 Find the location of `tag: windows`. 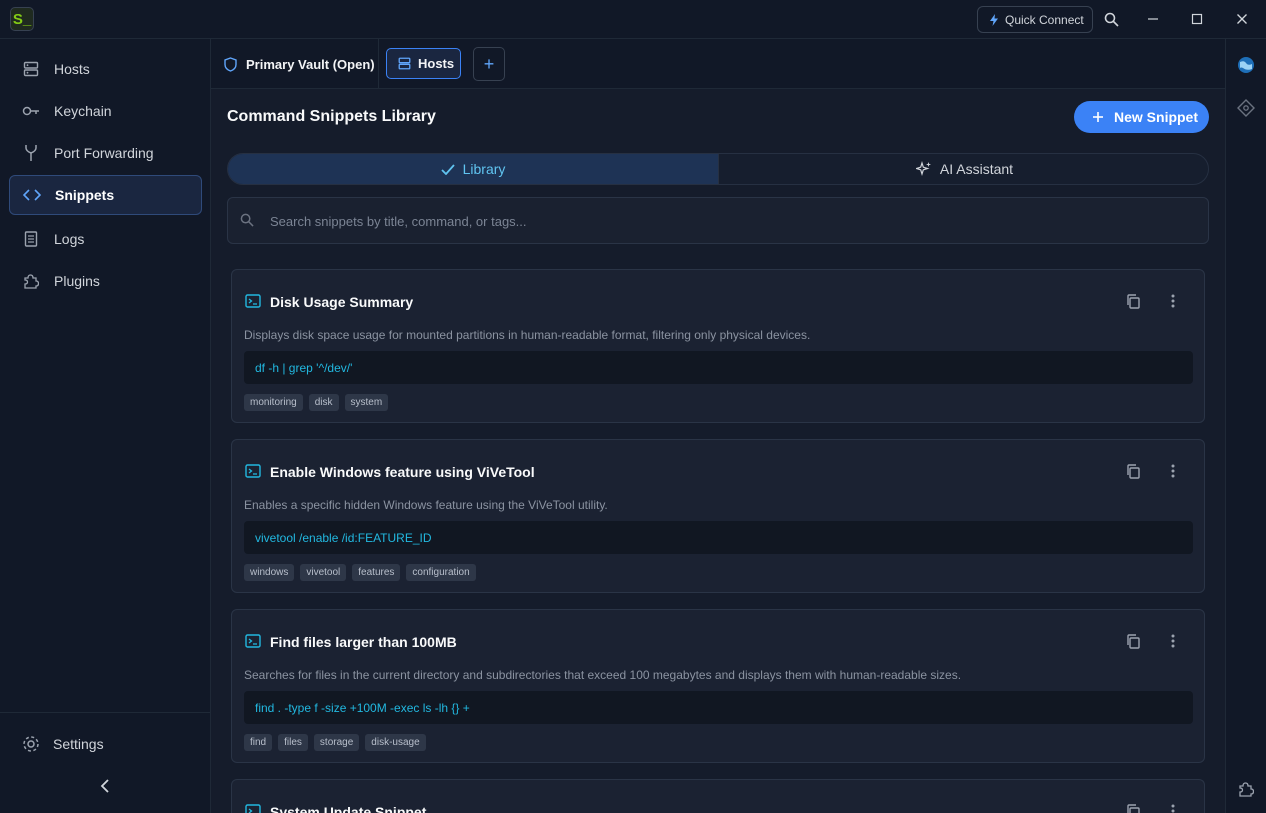

tag: windows is located at coordinates (269, 572).